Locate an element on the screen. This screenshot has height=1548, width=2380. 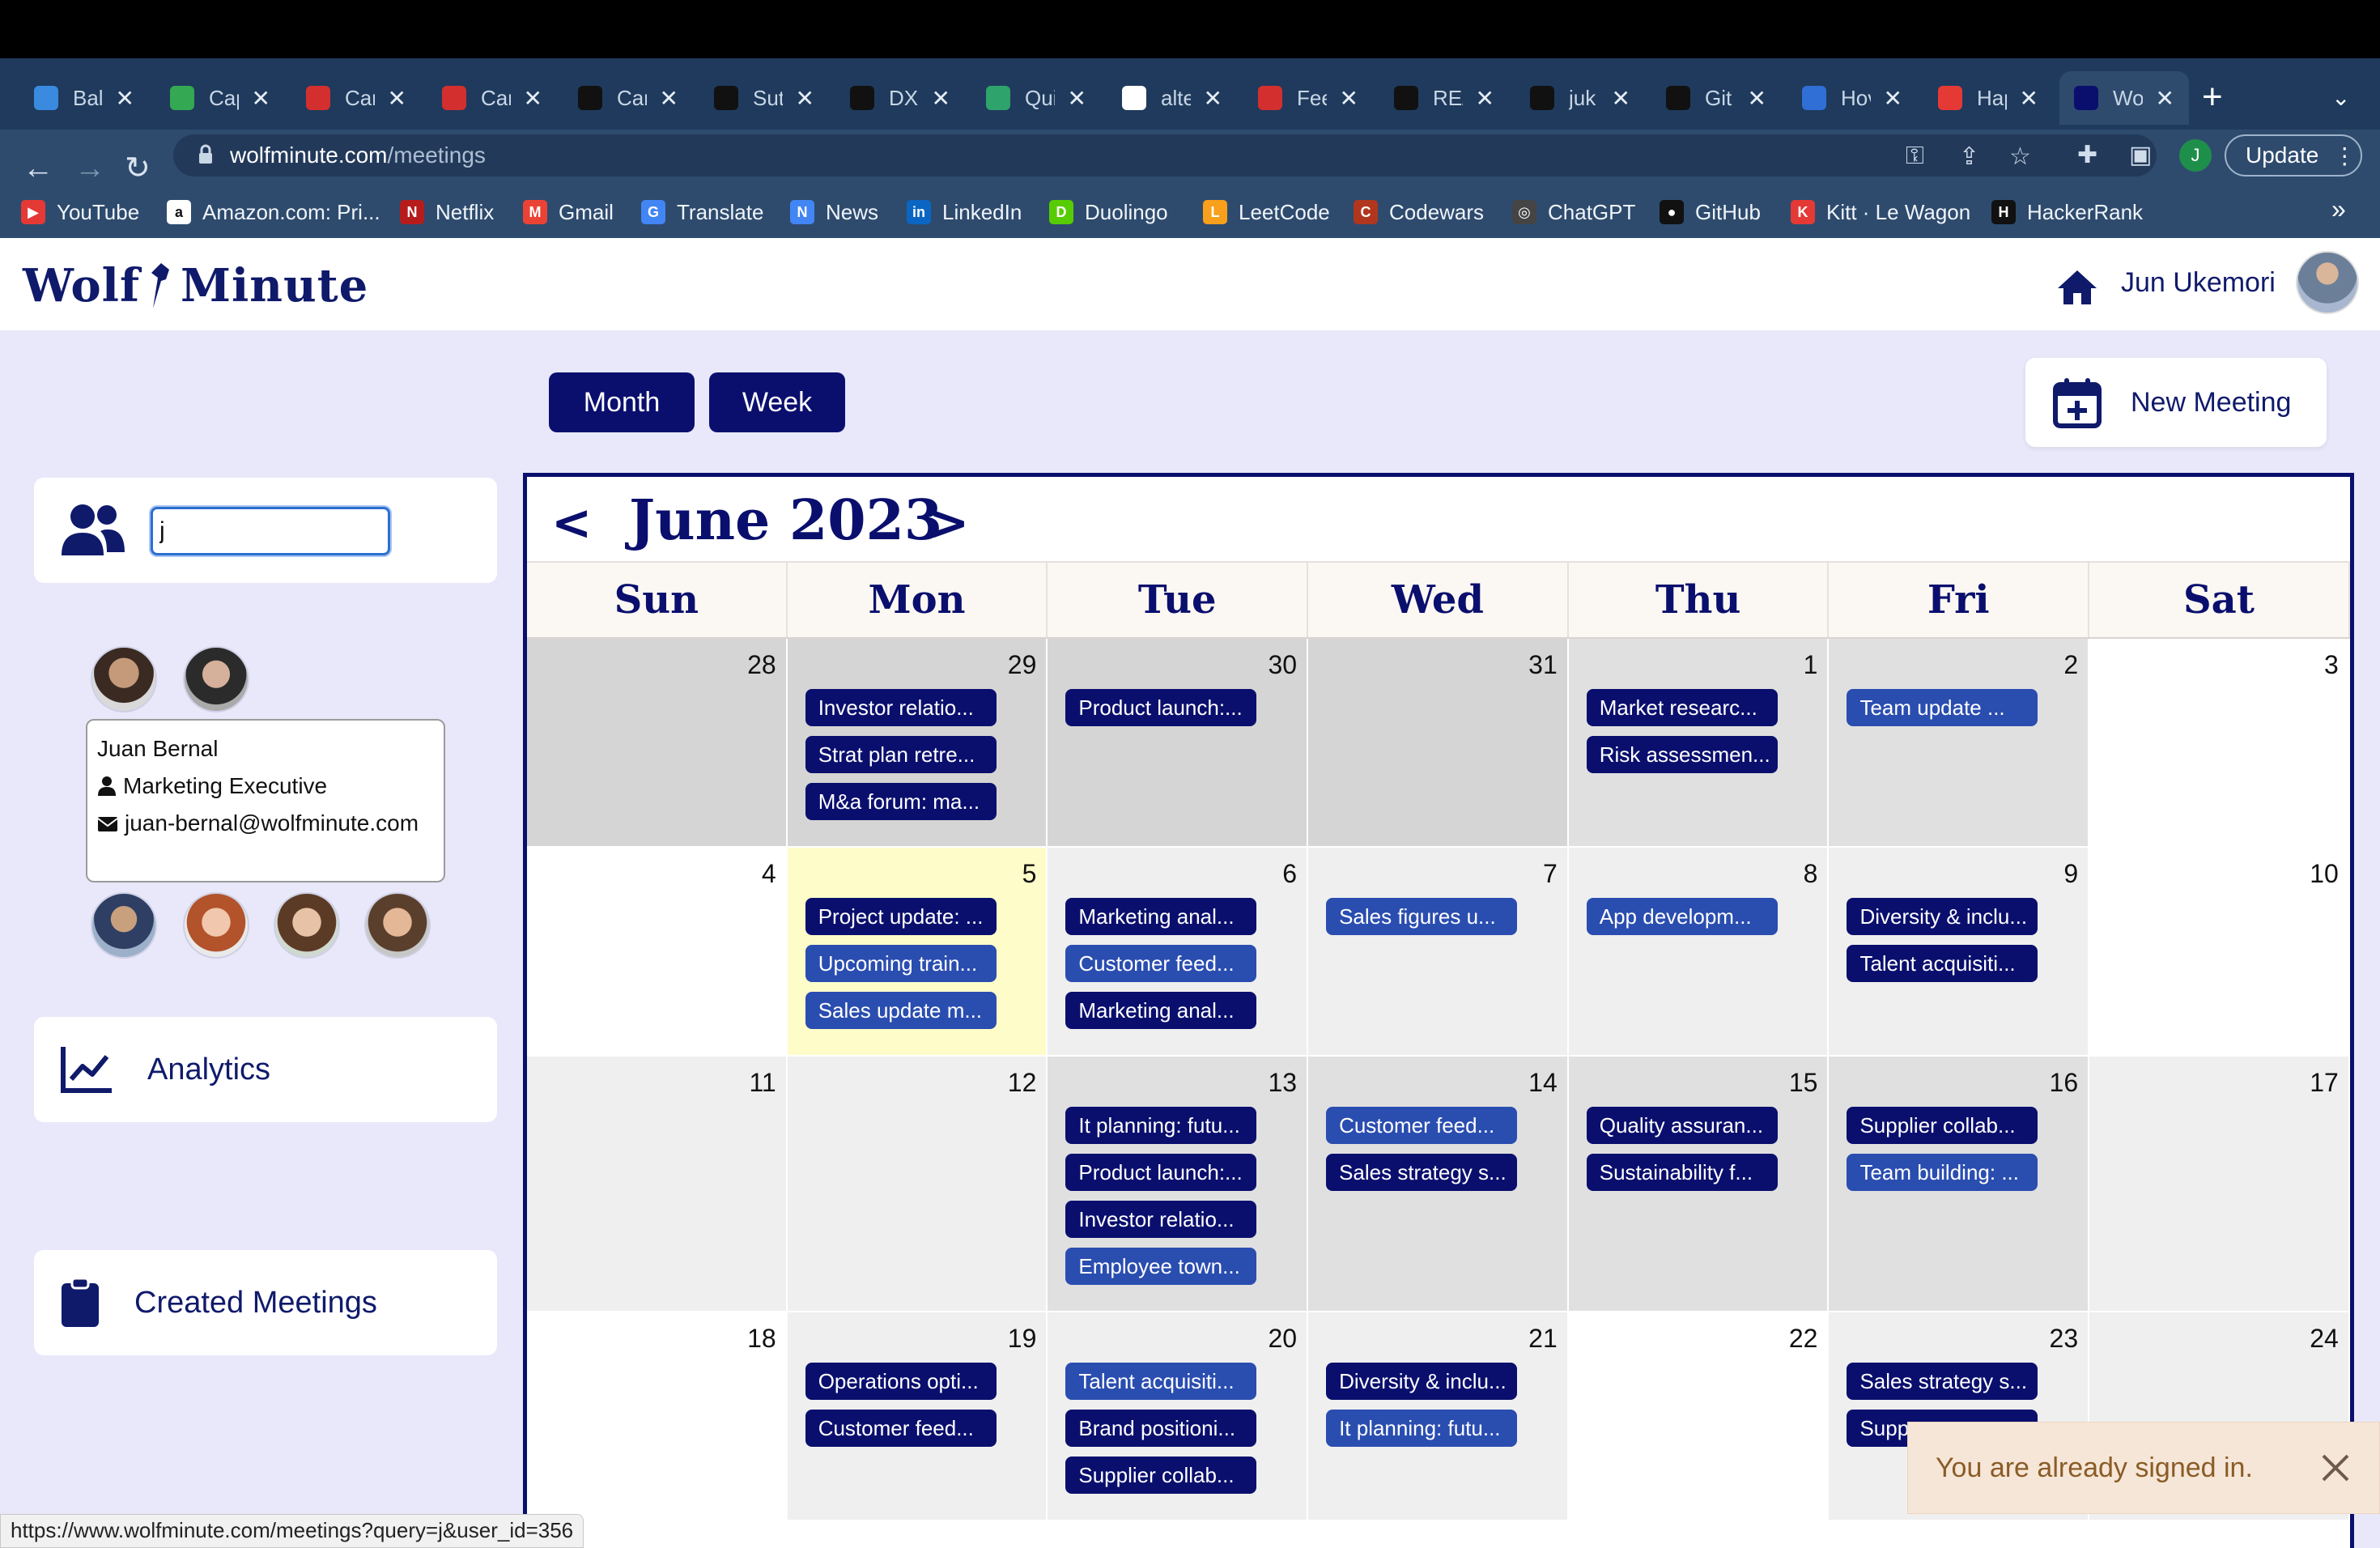
forward-arrow-icon: → is located at coordinates (89, 168).